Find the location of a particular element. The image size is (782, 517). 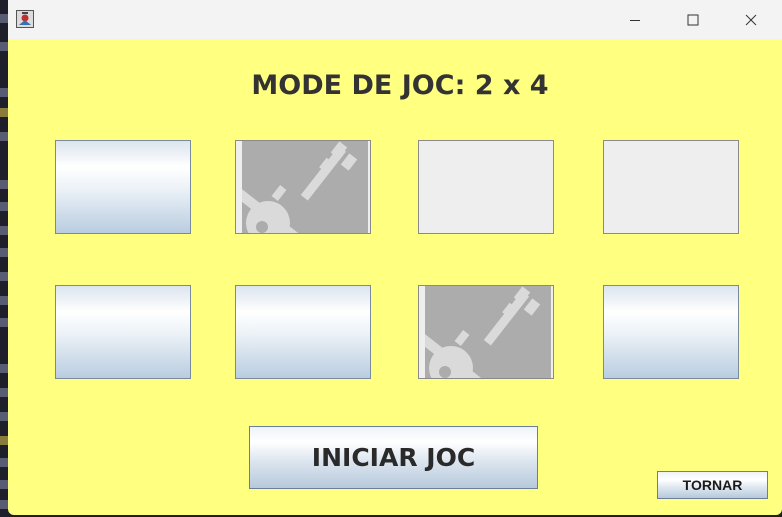

maximize-icon is located at coordinates (693, 19).